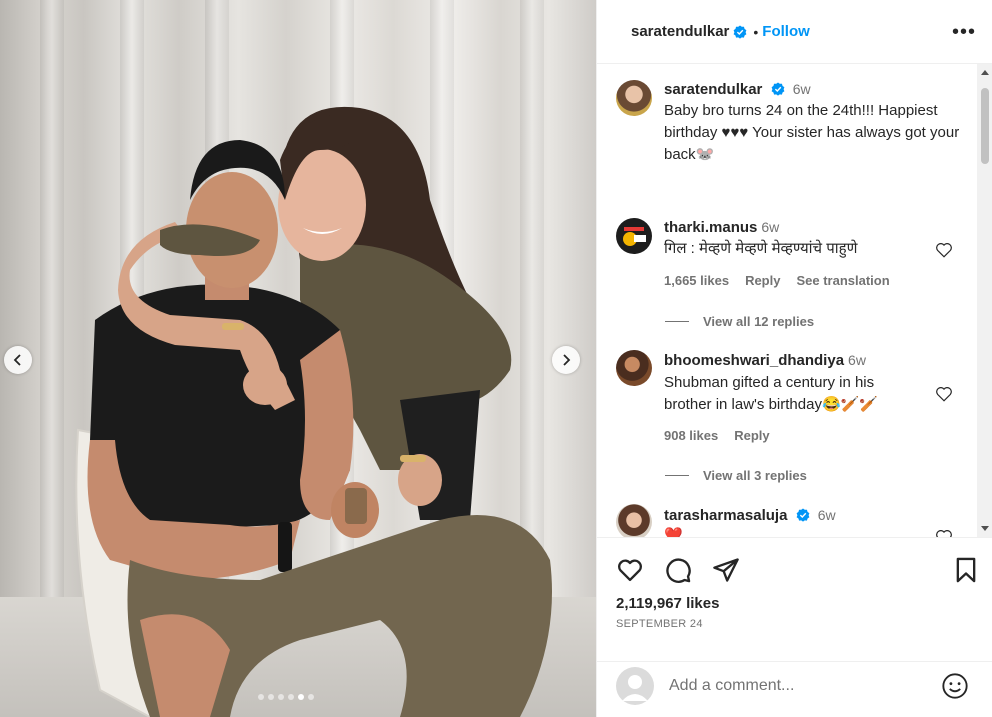 This screenshot has width=992, height=717. Describe the element at coordinates (964, 32) in the screenshot. I see `more-options-button: •••` at that location.